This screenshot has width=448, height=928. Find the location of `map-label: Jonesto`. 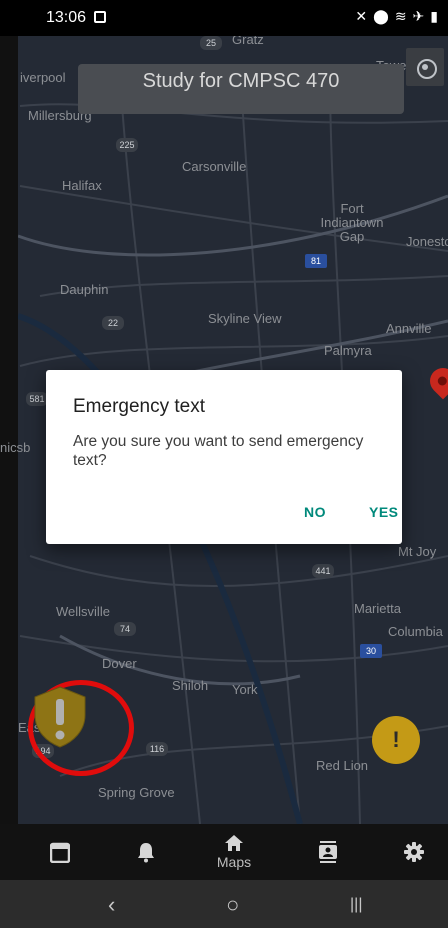

map-label: Jonesto is located at coordinates (427, 241).